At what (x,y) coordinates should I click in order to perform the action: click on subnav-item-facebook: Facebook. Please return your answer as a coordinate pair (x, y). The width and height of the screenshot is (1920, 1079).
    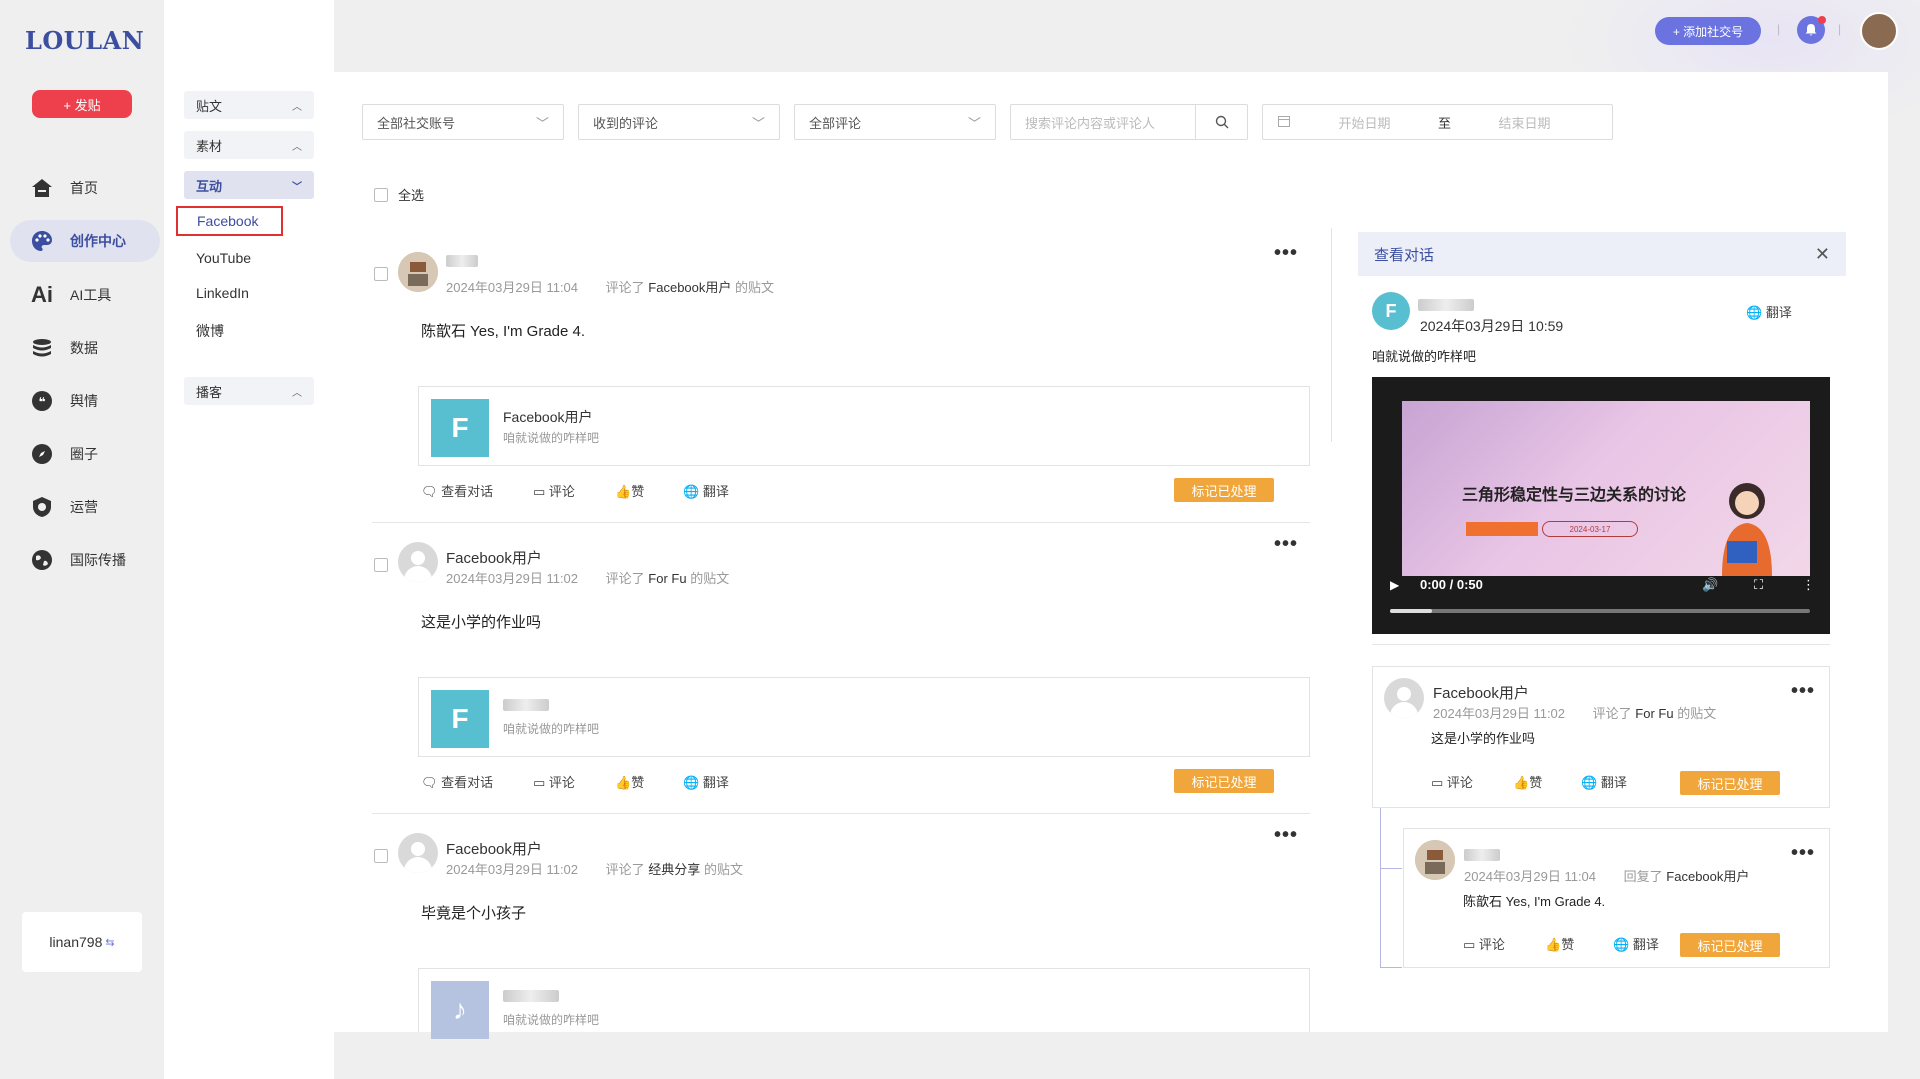
    Looking at the image, I should click on (229, 221).